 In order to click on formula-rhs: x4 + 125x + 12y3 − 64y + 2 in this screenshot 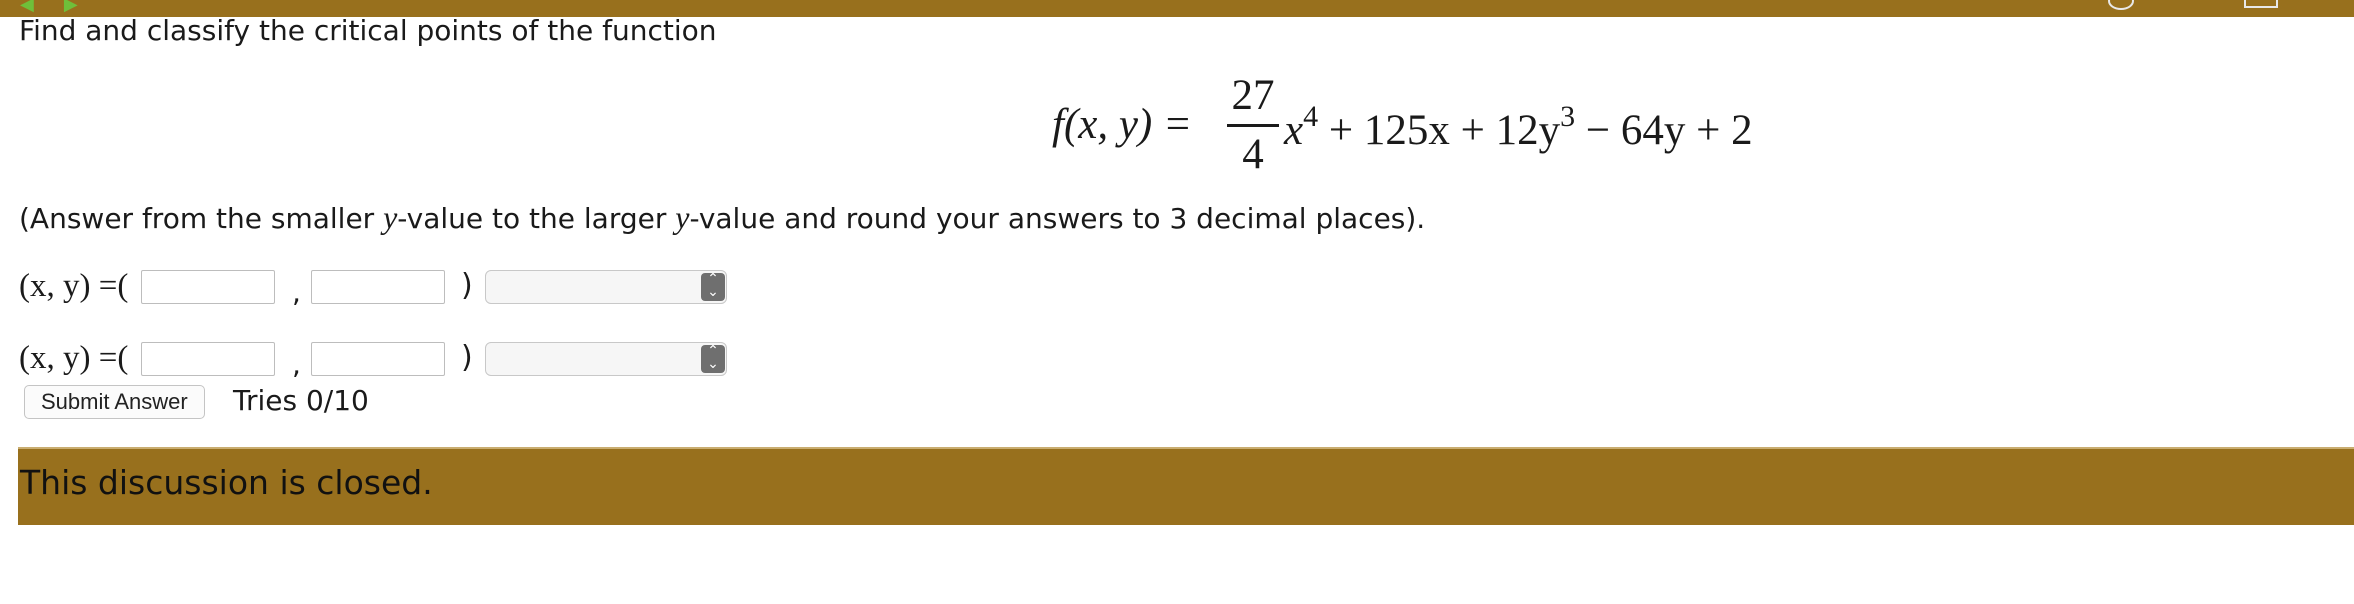, I will do `click(1518, 127)`.